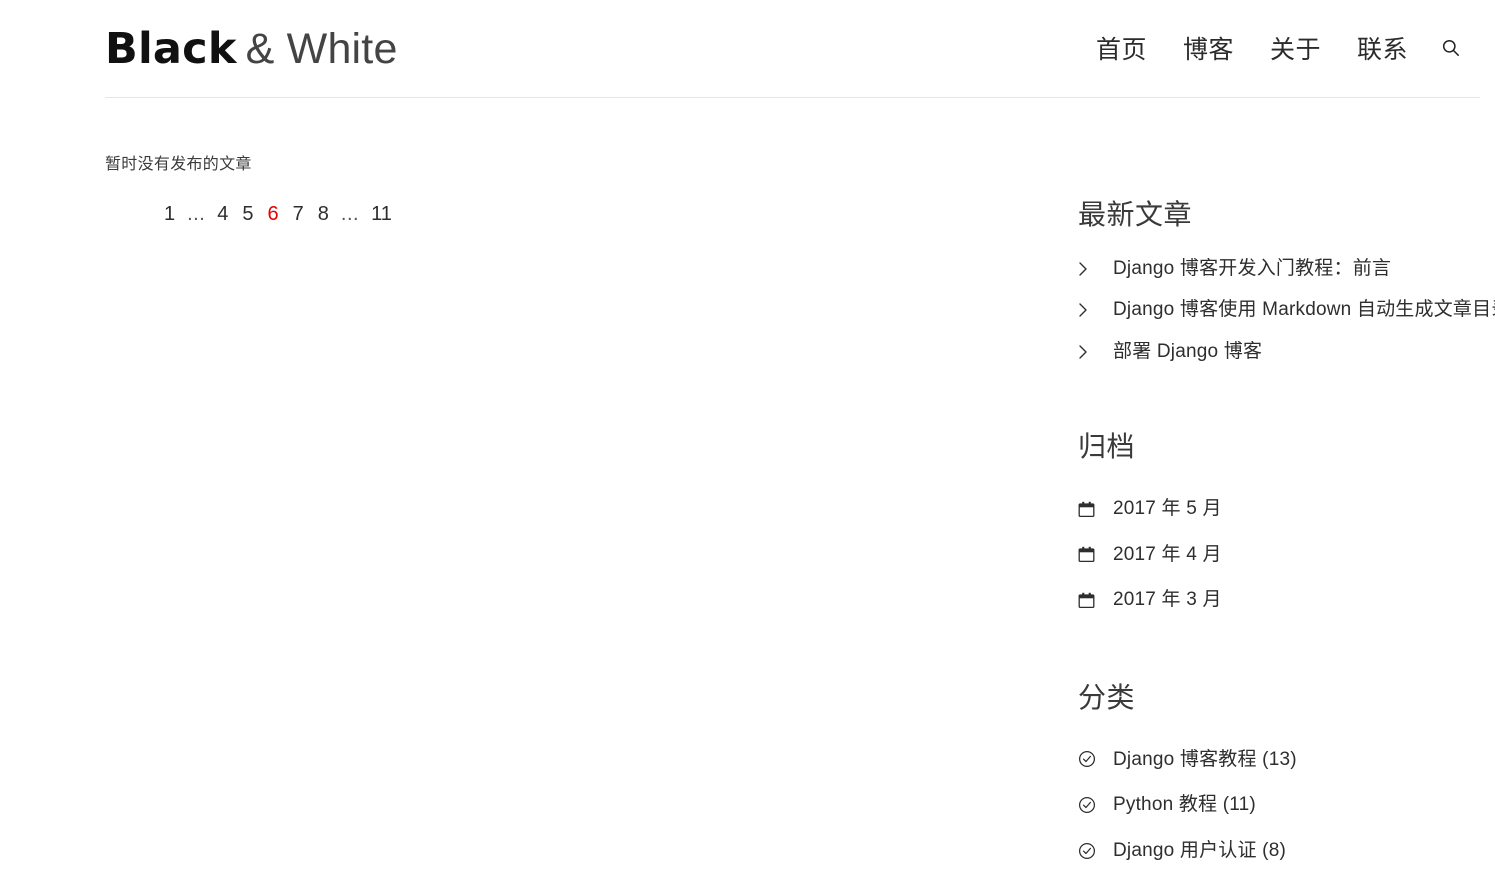 This screenshot has width=1495, height=885. I want to click on widget-archive-title: 归档, so click(1107, 447).